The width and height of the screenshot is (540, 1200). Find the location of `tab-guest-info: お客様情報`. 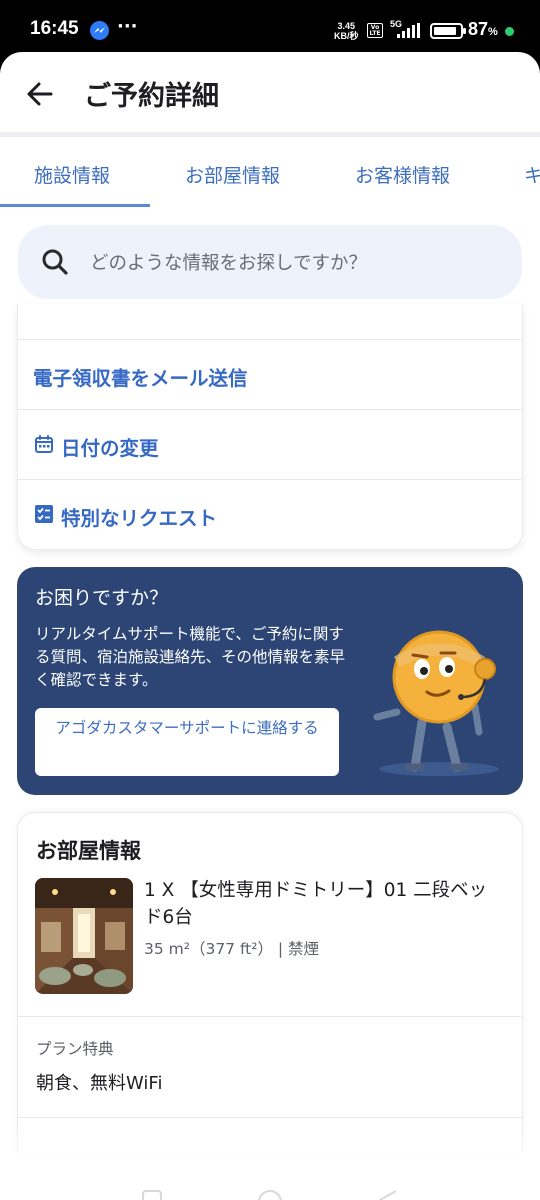

tab-guest-info: お客様情報 is located at coordinates (402, 174).